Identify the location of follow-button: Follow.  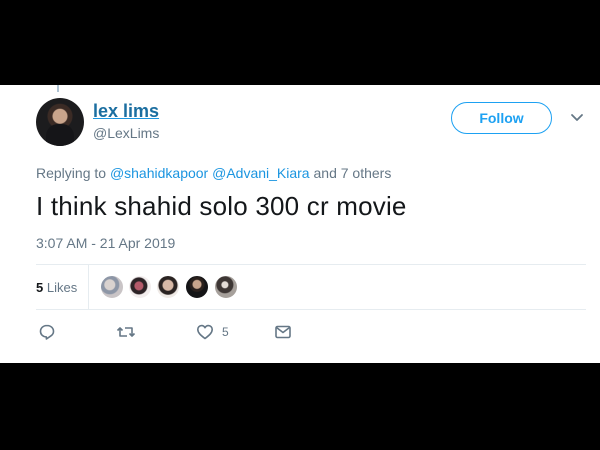
(501, 118).